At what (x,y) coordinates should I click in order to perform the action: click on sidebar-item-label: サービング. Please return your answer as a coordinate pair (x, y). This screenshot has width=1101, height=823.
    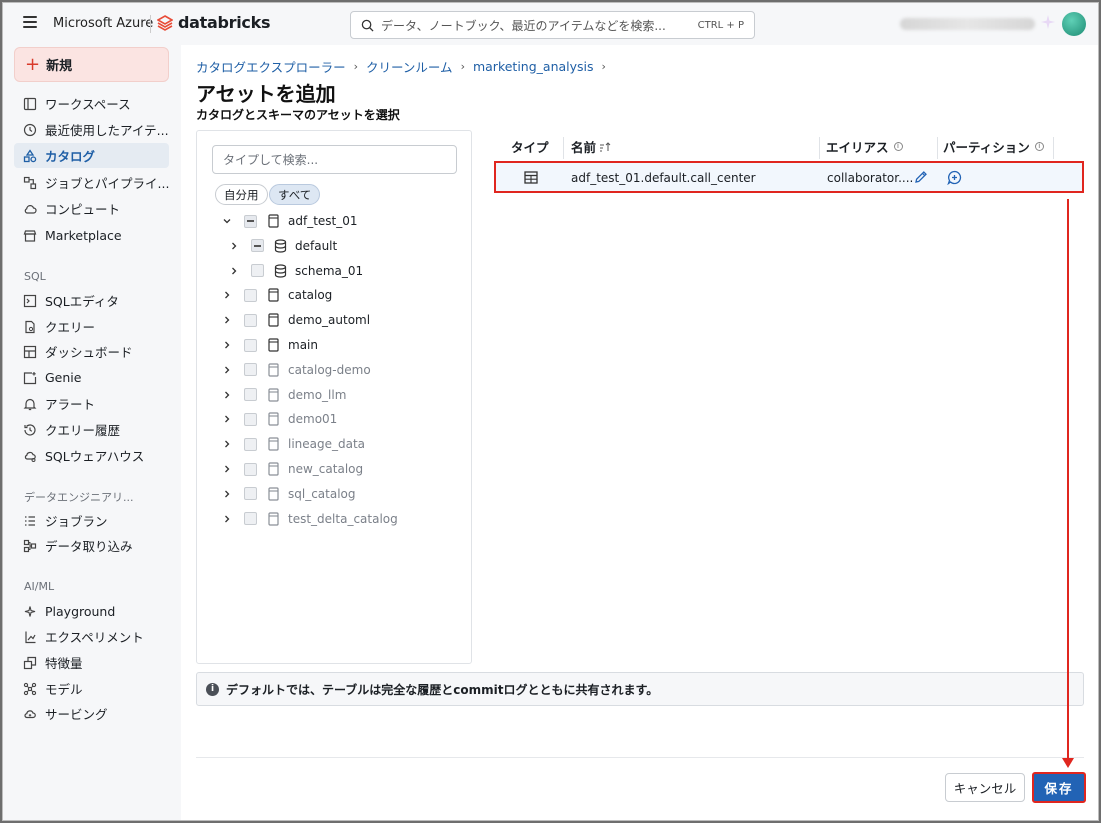
    Looking at the image, I should click on (76, 714).